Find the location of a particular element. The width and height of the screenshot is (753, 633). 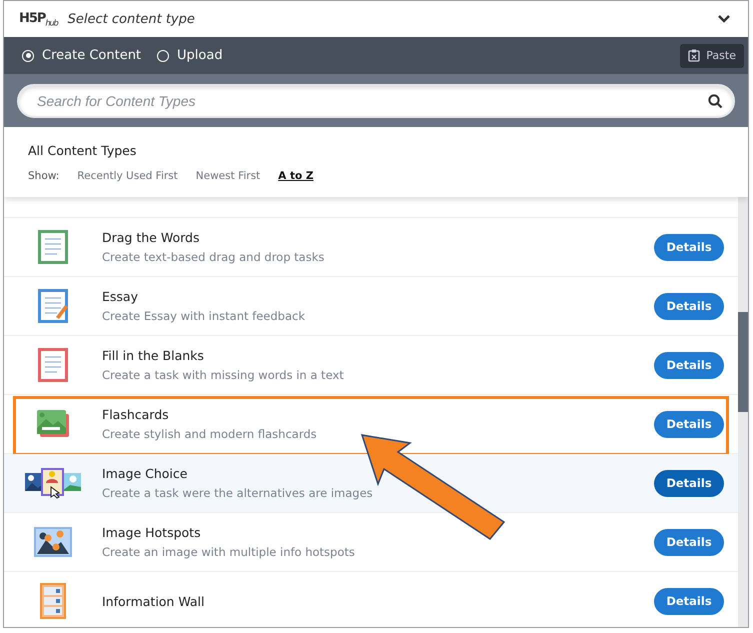

paste-button: Paste is located at coordinates (712, 56).